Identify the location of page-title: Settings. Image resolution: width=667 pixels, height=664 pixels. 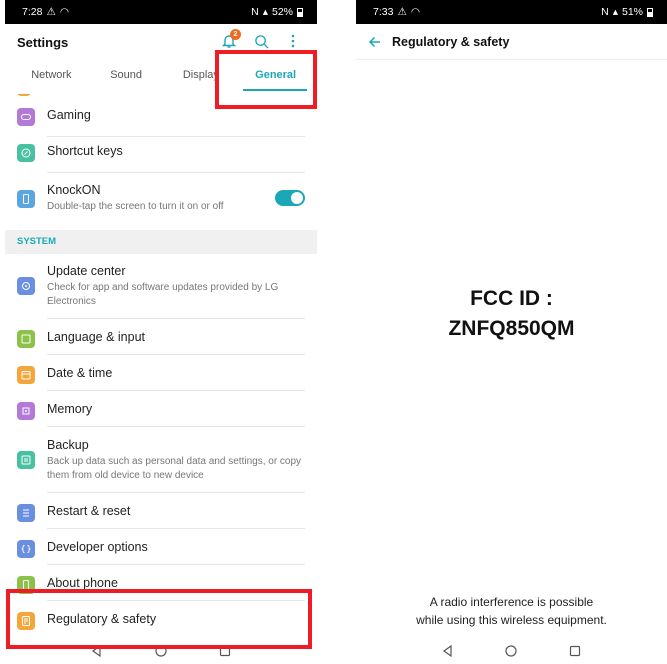
(43, 42).